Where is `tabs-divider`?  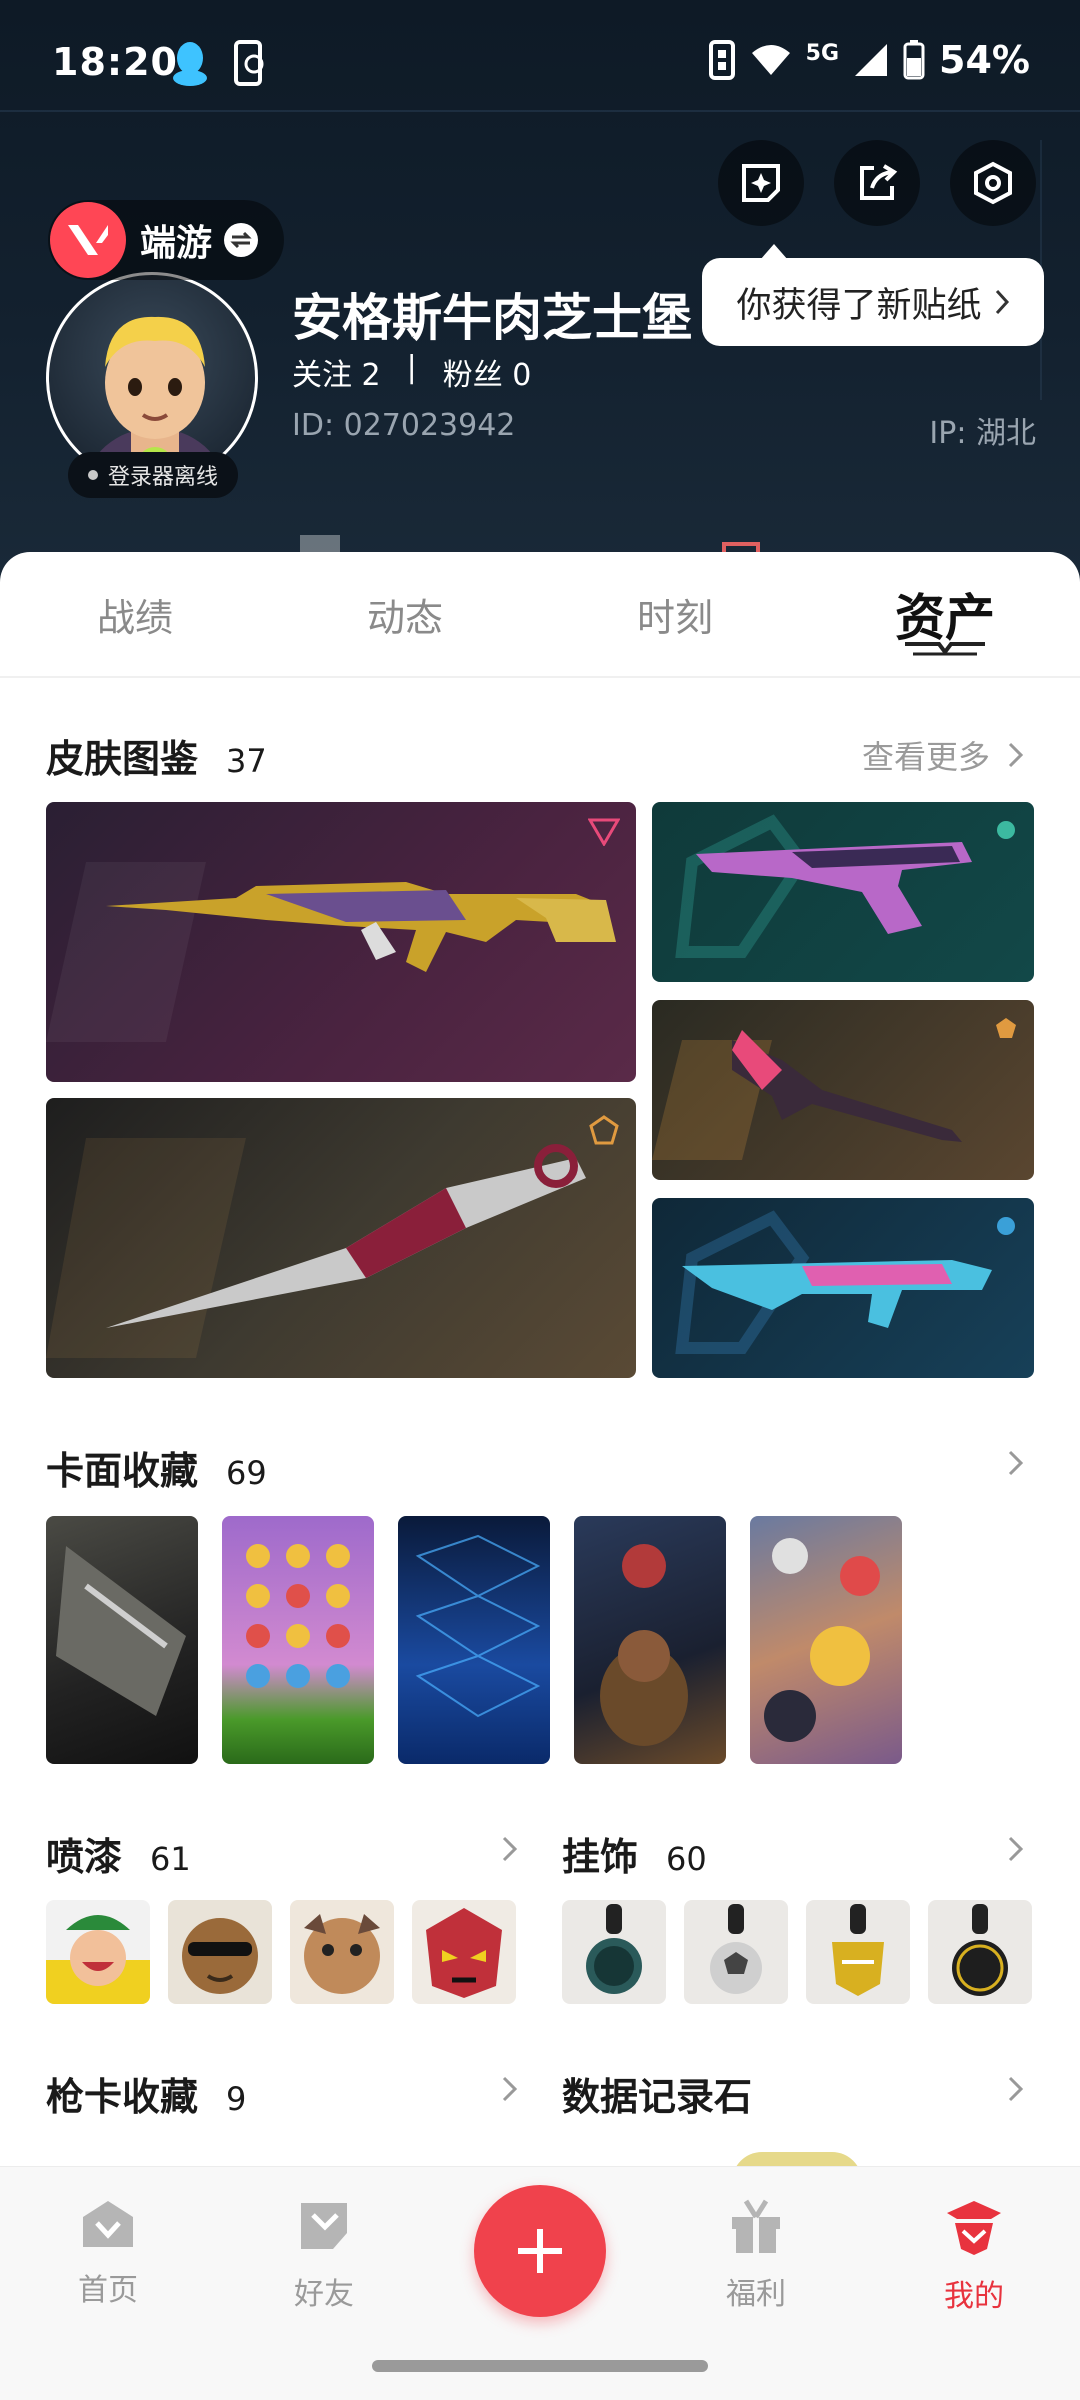 tabs-divider is located at coordinates (540, 677).